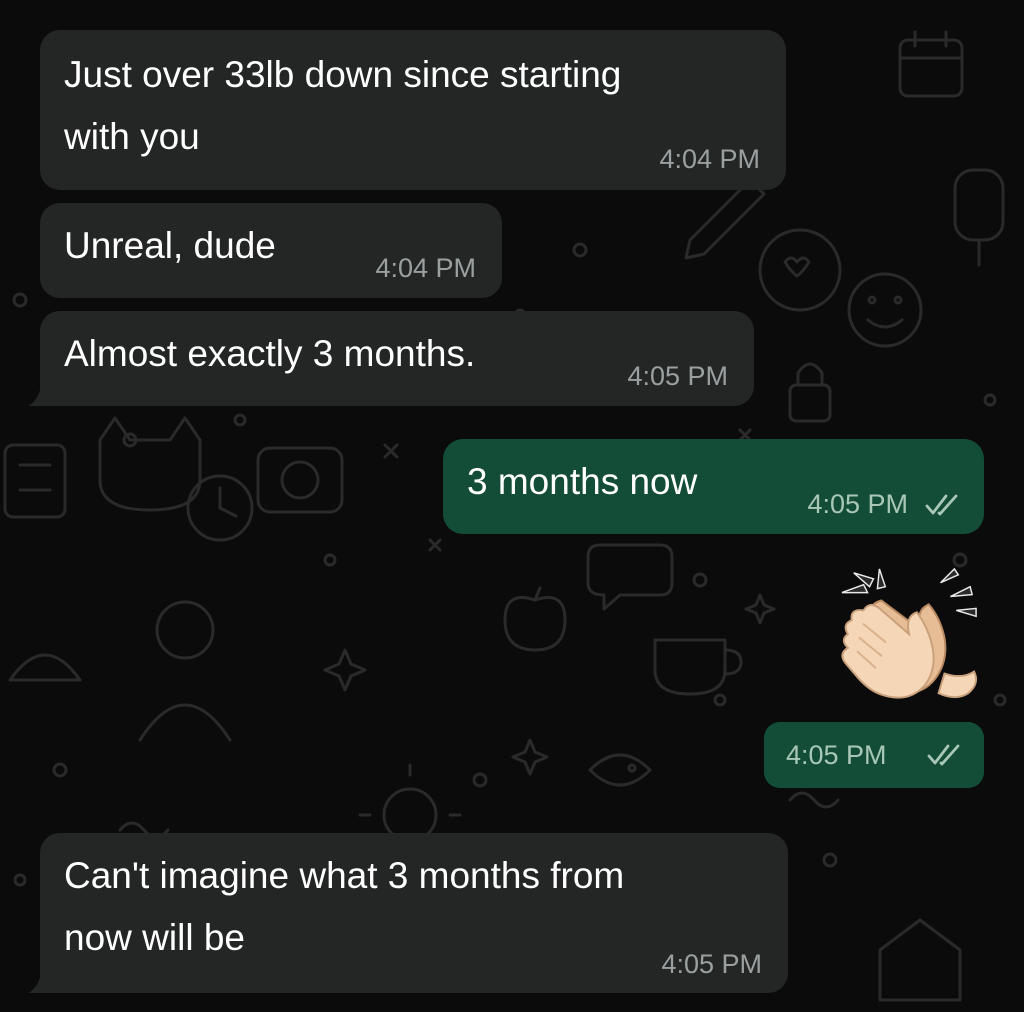 This screenshot has width=1024, height=1012. I want to click on outgoing-message: 3 months now 4:05 PM, so click(713, 486).